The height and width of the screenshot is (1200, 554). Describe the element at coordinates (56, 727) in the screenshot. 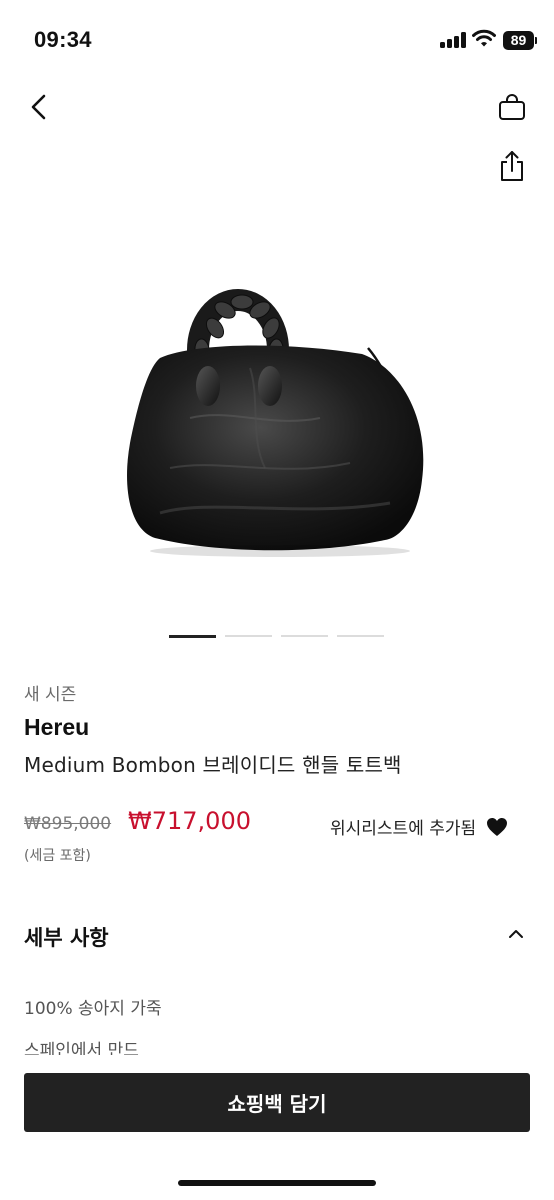

I see `brand-name: Hereu` at that location.